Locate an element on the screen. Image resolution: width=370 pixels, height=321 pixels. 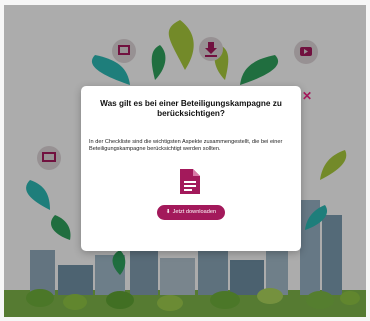
download-arrow-icon: ⬇ is located at coordinates (168, 212).